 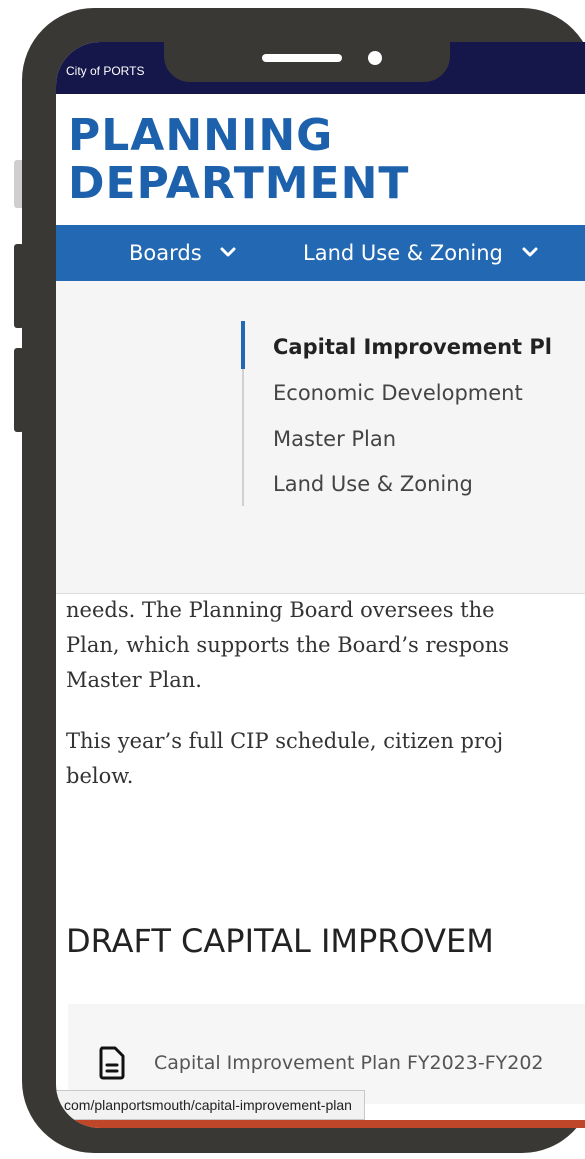 I want to click on nav-item-label: Land Use & Zoning, so click(x=403, y=253).